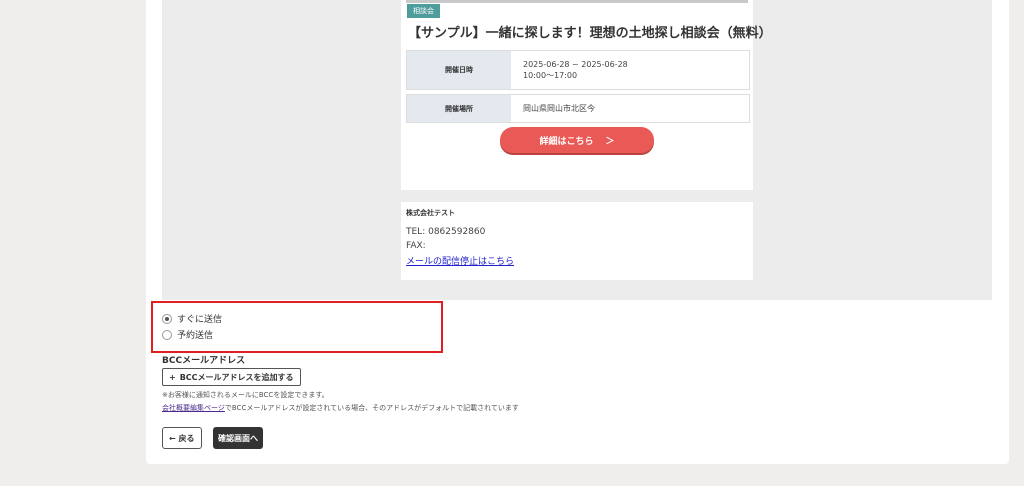 The image size is (1024, 486). I want to click on bcc-note: ※お客様に通知されるメールにBCCを設定できます。, so click(245, 395).